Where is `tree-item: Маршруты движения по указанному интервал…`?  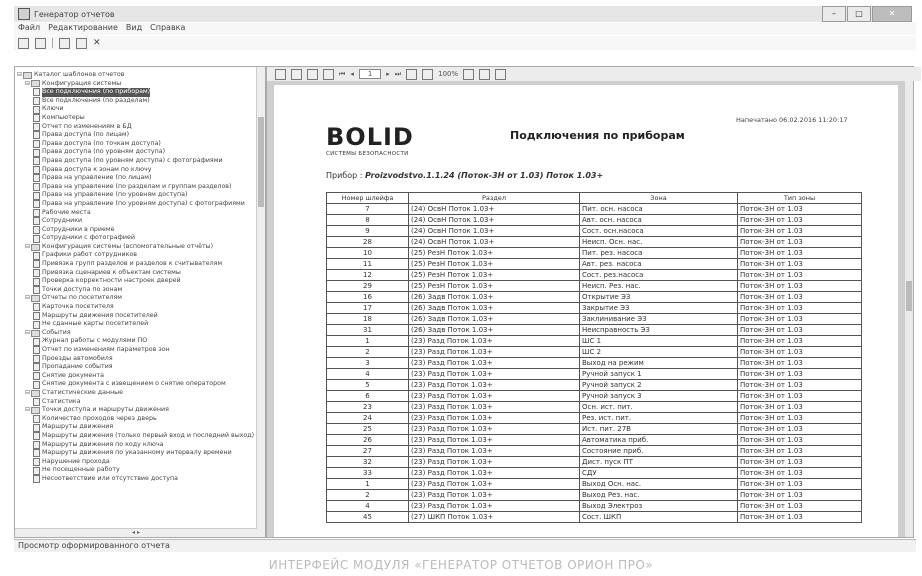 tree-item: Маршруты движения по указанному интервал… is located at coordinates (141, 453).